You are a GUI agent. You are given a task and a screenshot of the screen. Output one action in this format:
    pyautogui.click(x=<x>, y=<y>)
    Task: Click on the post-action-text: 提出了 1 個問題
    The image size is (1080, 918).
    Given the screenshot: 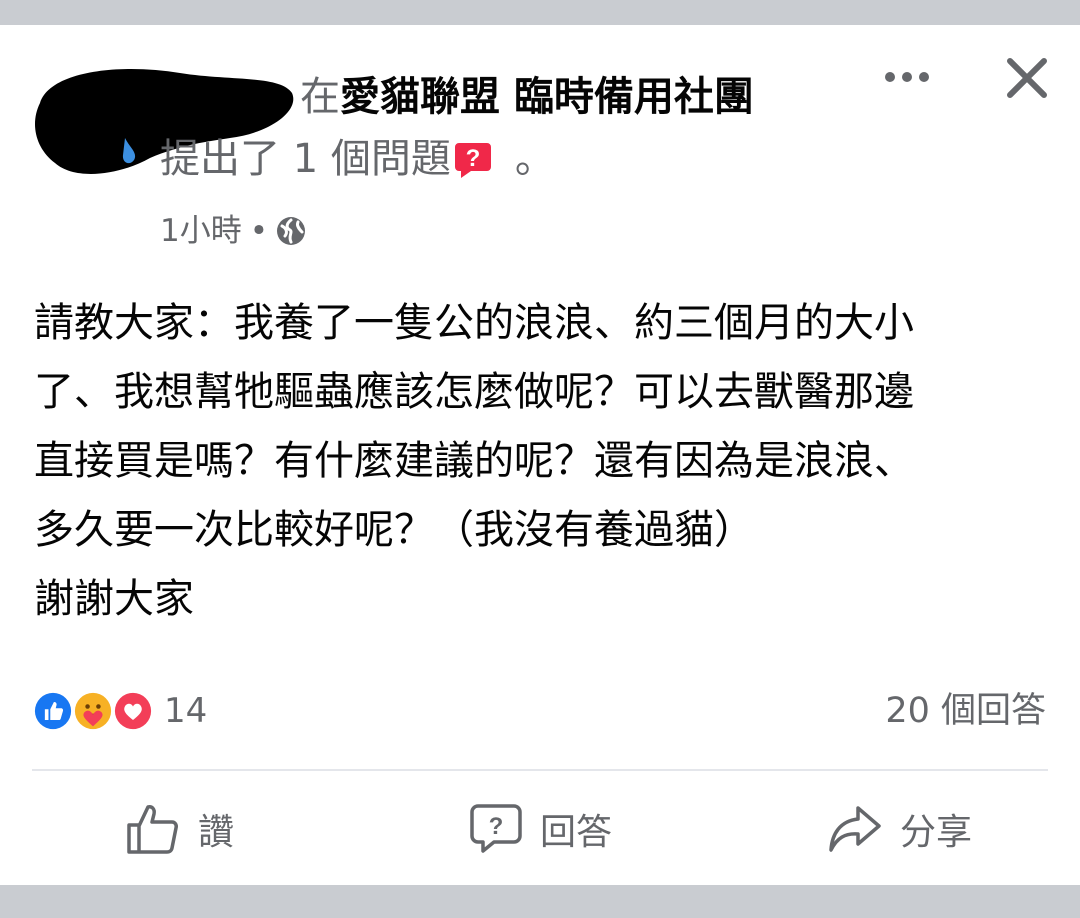 What is the action you would take?
    pyautogui.click(x=305, y=159)
    